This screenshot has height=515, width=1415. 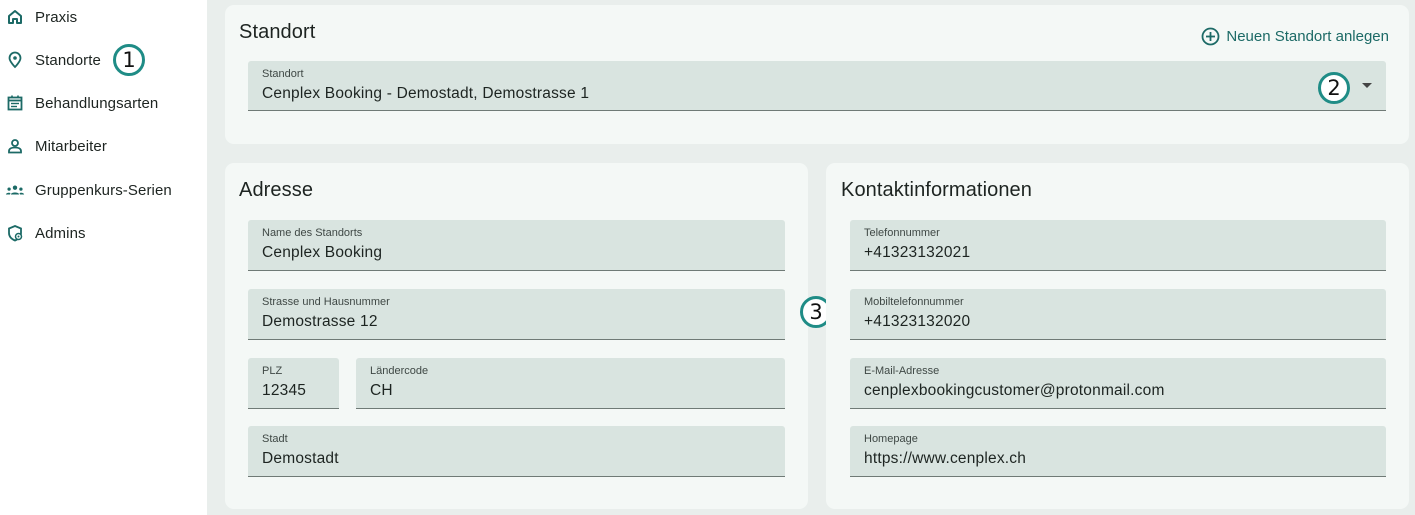 What do you see at coordinates (15, 103) in the screenshot?
I see `calendar-list-icon` at bounding box center [15, 103].